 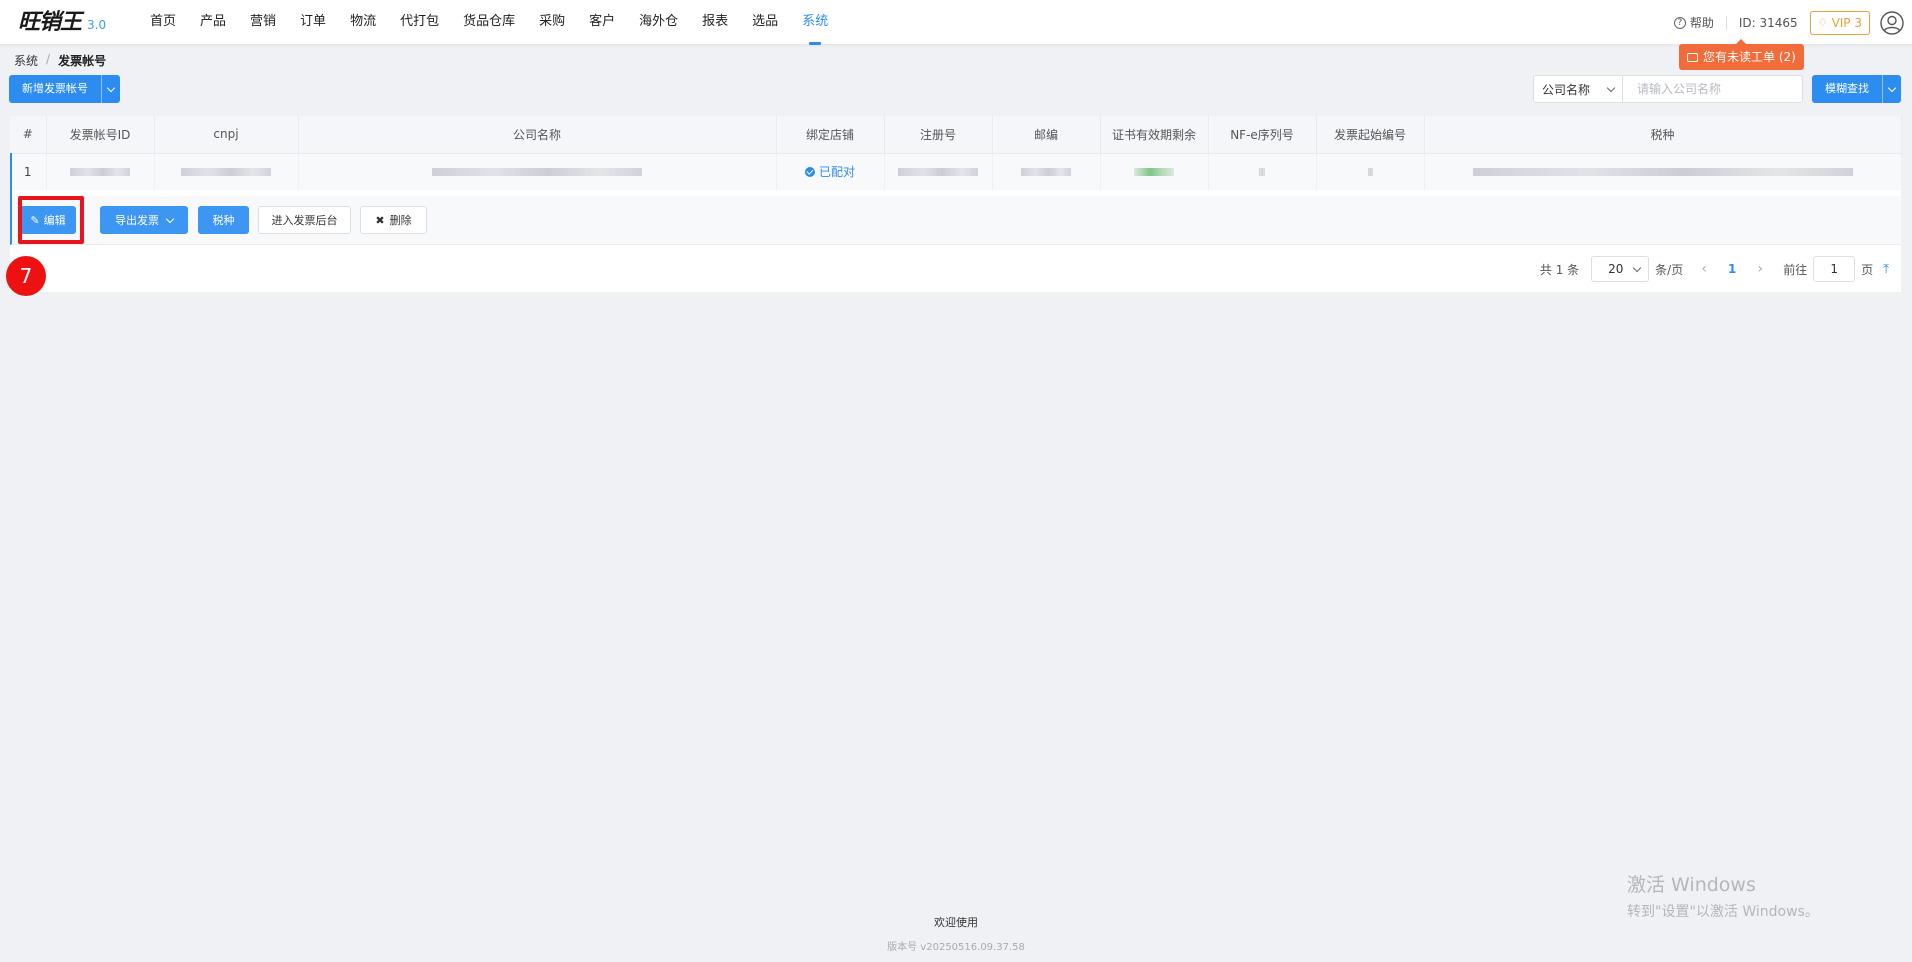 I want to click on logo-version: 3.0, so click(x=97, y=25).